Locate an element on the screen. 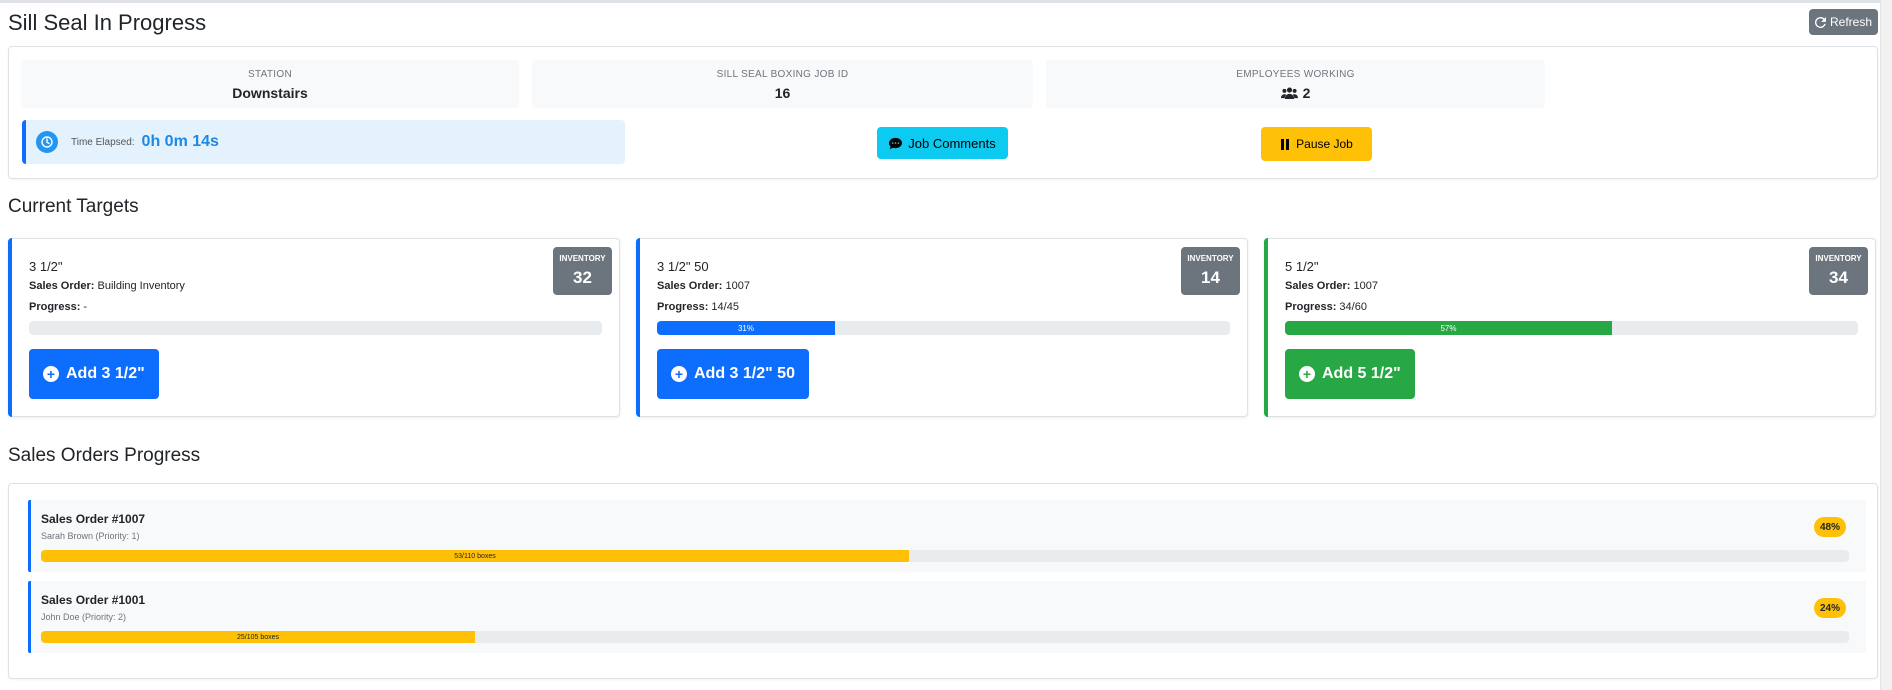 This screenshot has height=690, width=1892. progress-bar: 31% is located at coordinates (943, 328).